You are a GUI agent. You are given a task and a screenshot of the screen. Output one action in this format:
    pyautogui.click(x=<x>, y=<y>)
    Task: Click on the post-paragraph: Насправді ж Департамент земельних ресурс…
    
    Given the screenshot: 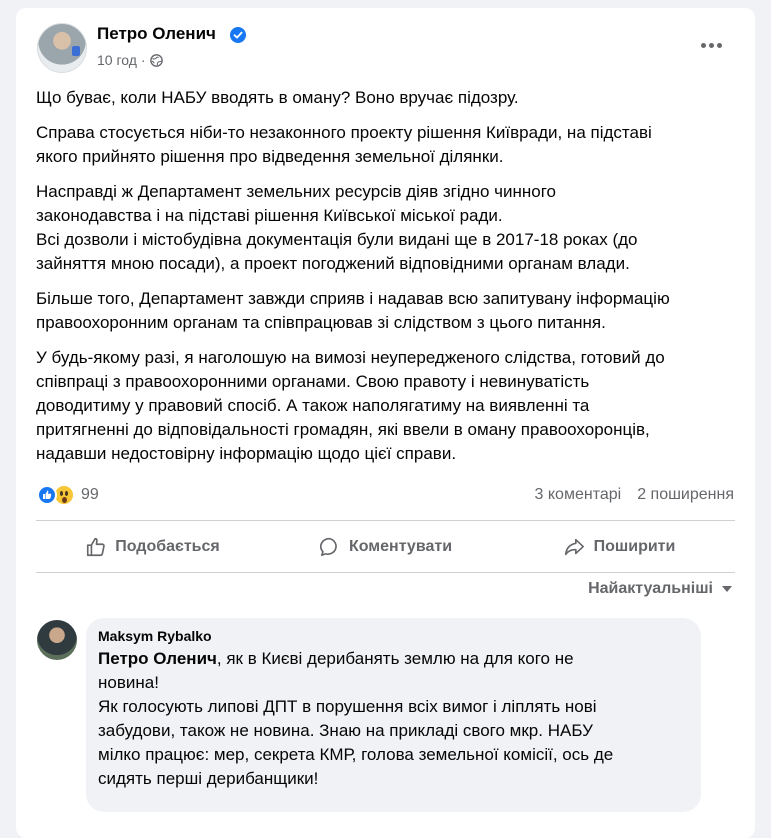 What is the action you would take?
    pyautogui.click(x=337, y=227)
    